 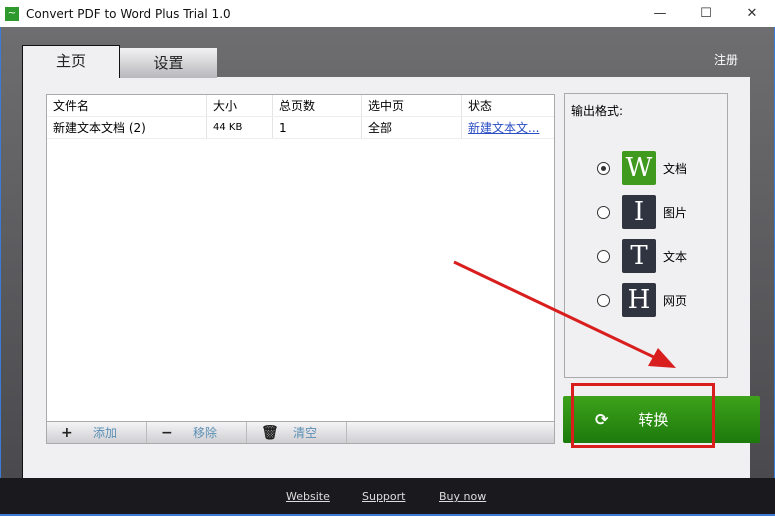 I want to click on minus-icon: −, so click(x=167, y=432).